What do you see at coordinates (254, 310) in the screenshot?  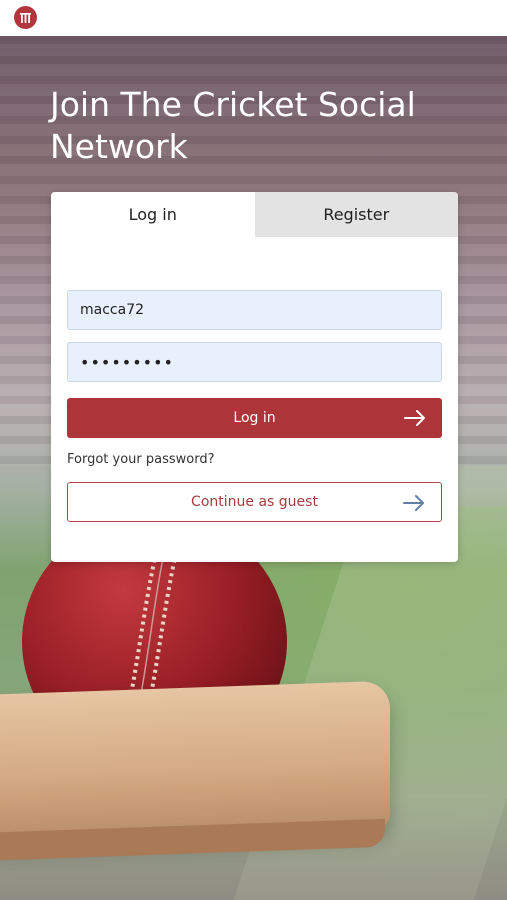 I see `username-field` at bounding box center [254, 310].